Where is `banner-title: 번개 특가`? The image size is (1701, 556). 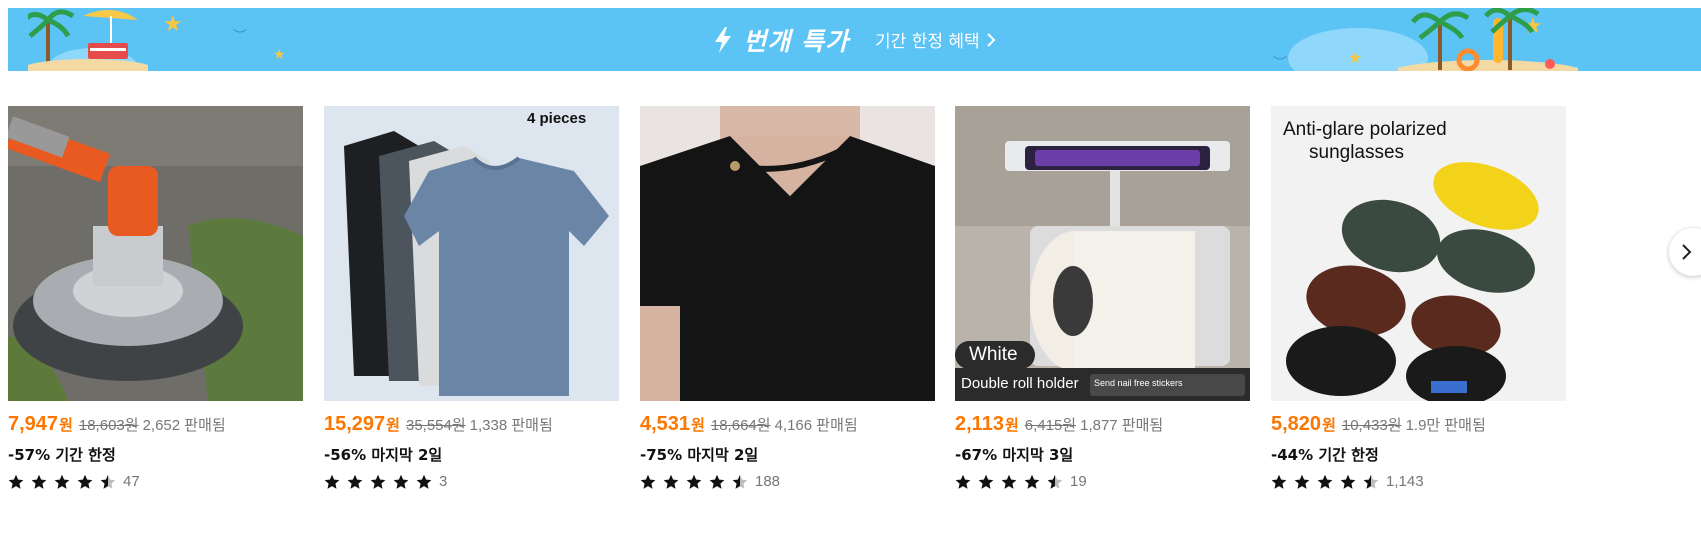
banner-title: 번개 특가 is located at coordinates (796, 41).